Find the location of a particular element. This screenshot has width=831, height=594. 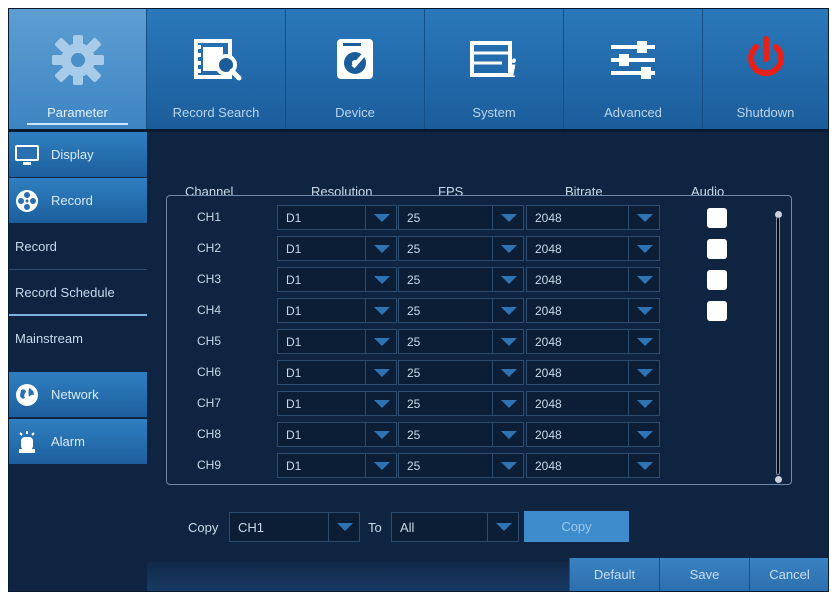

globe-icon is located at coordinates (27, 395).